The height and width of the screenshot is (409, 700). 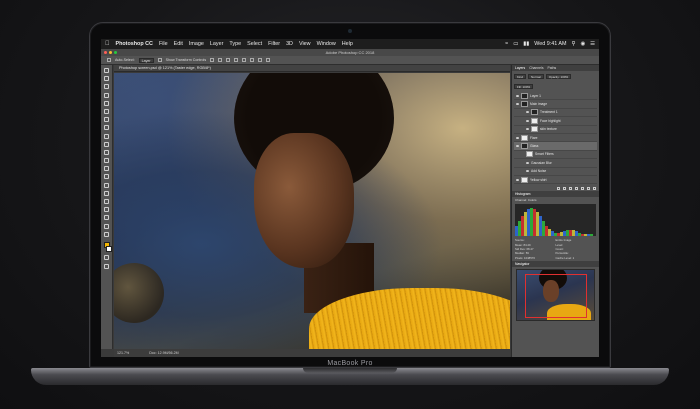 I want to click on fx-icon, so click(x=564, y=188).